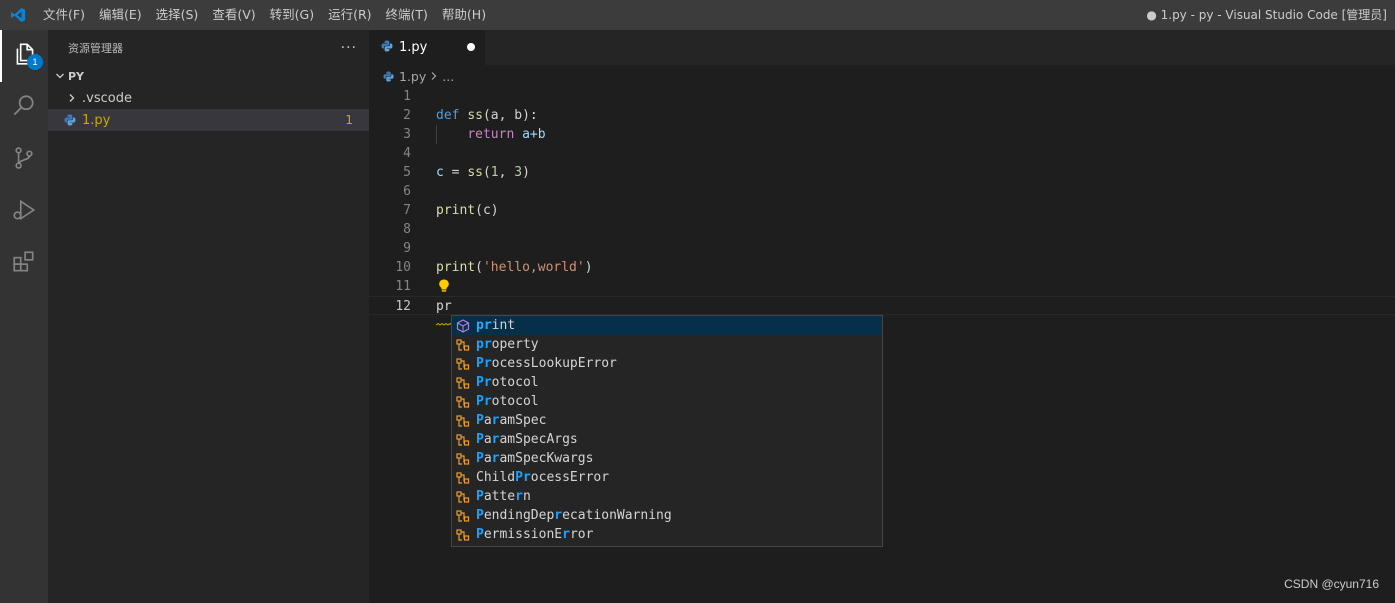  I want to click on line-number: 3, so click(407, 134).